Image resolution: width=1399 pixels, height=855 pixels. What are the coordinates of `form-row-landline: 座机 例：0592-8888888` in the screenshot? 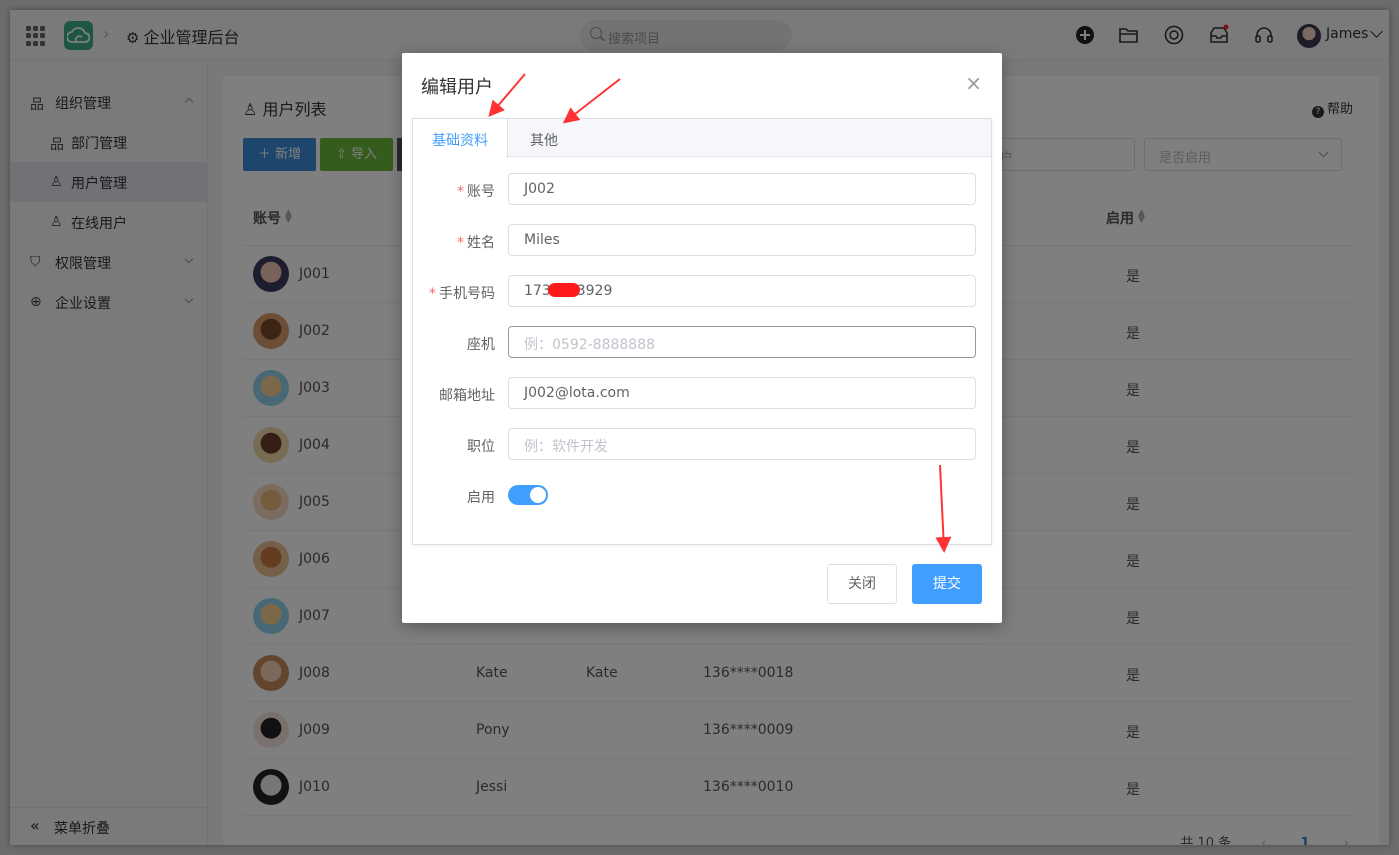 It's located at (702, 343).